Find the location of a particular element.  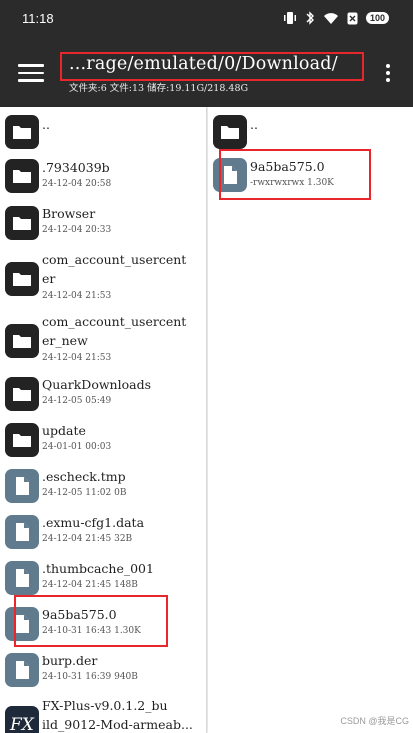

fx-app-icon: FX is located at coordinates (22, 719).